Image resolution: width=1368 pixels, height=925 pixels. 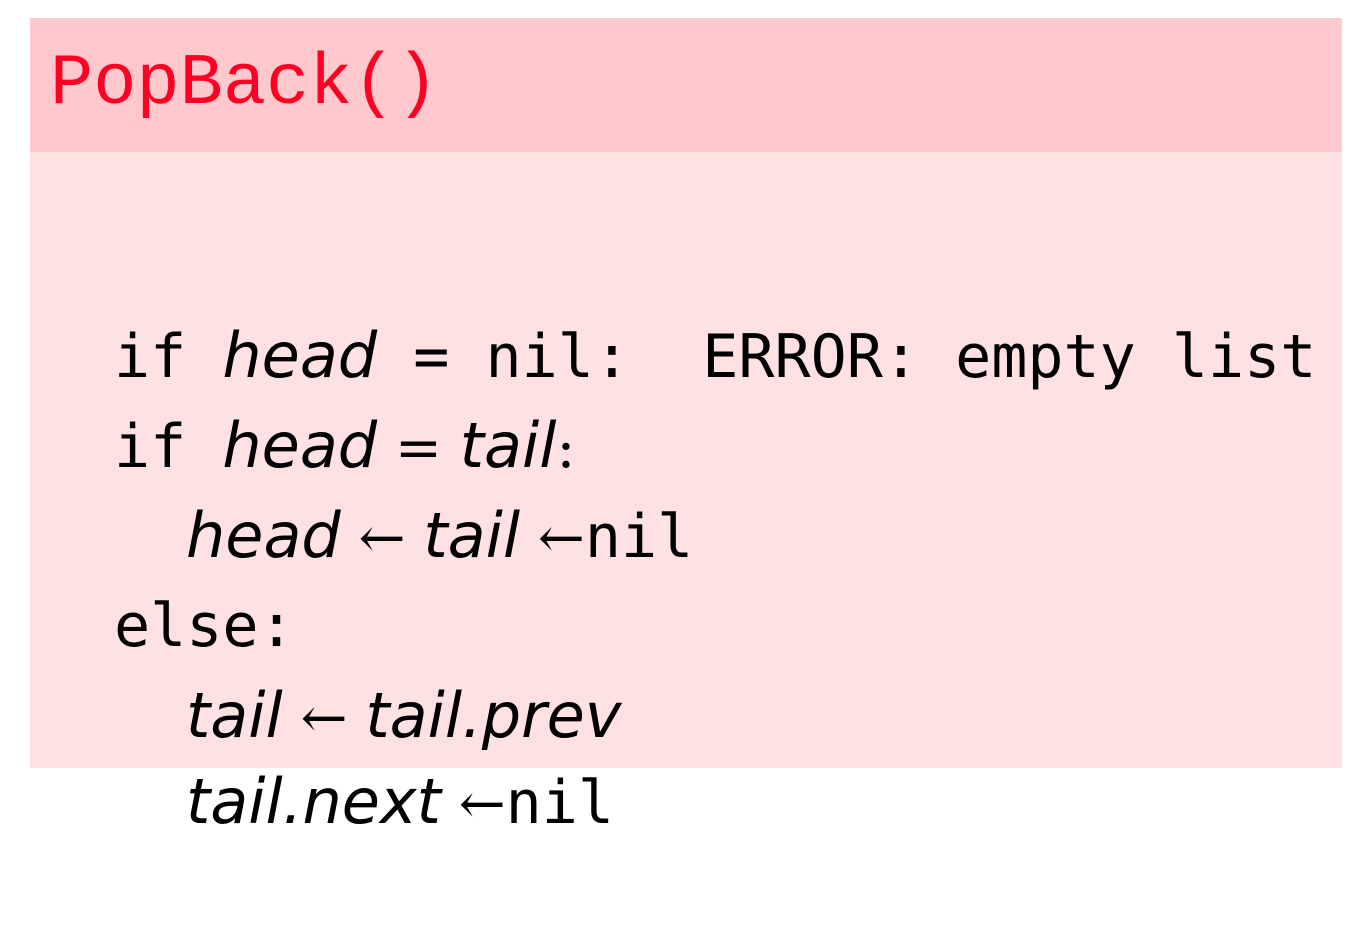 I want to click on code-line-5: tail ← tail.prev, so click(x=337, y=674).